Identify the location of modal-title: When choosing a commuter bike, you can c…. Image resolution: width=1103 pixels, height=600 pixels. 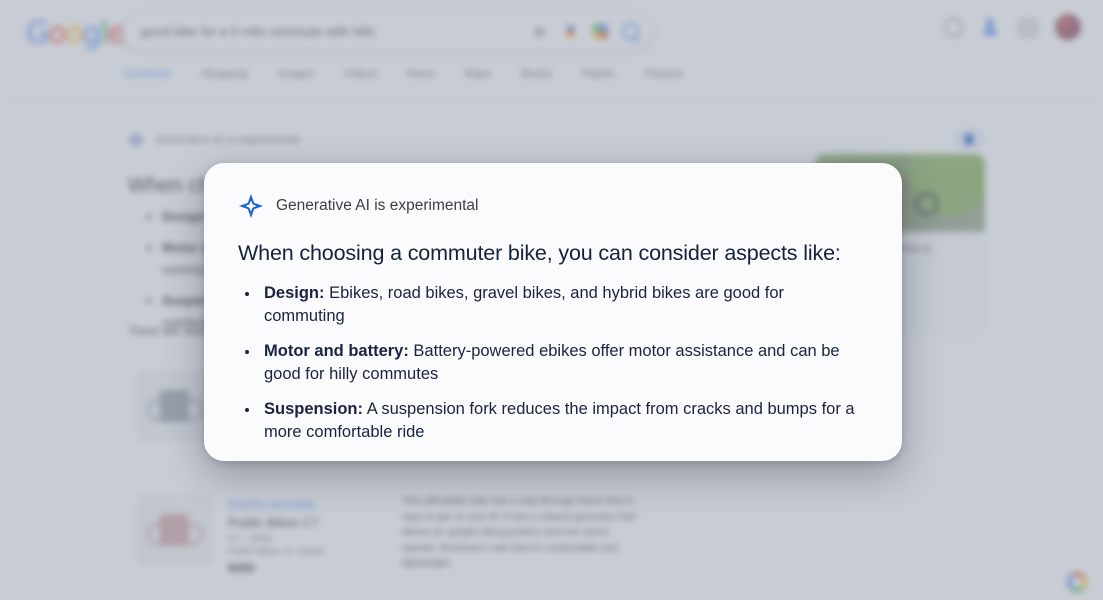
(539, 253).